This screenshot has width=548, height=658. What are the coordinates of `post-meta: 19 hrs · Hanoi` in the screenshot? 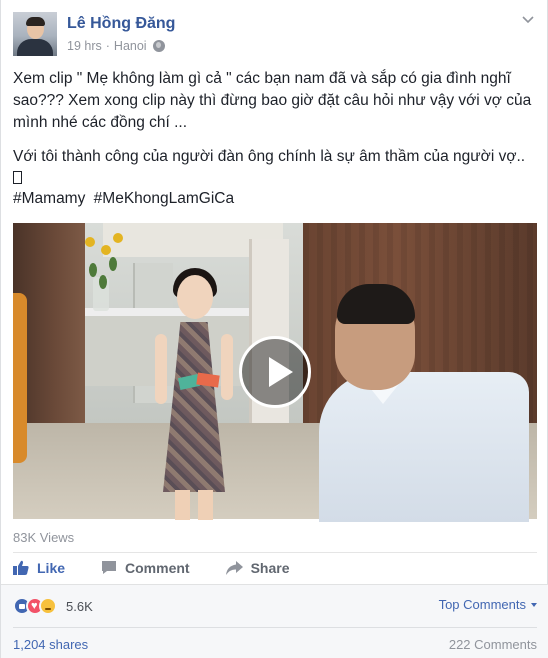 It's located at (116, 46).